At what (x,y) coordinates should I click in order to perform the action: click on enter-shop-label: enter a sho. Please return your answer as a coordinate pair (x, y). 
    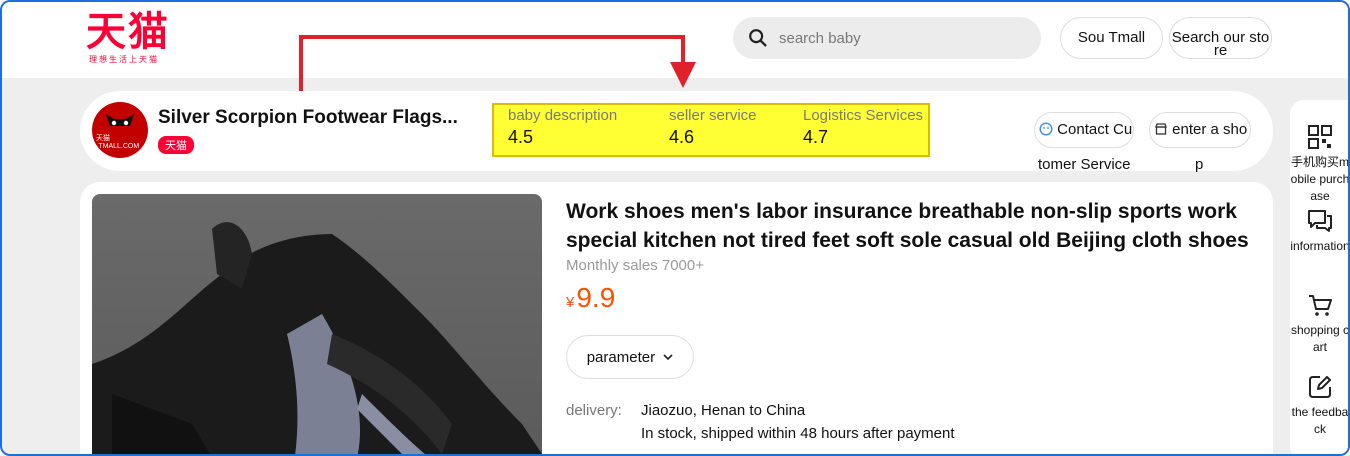
    Looking at the image, I should click on (1210, 129).